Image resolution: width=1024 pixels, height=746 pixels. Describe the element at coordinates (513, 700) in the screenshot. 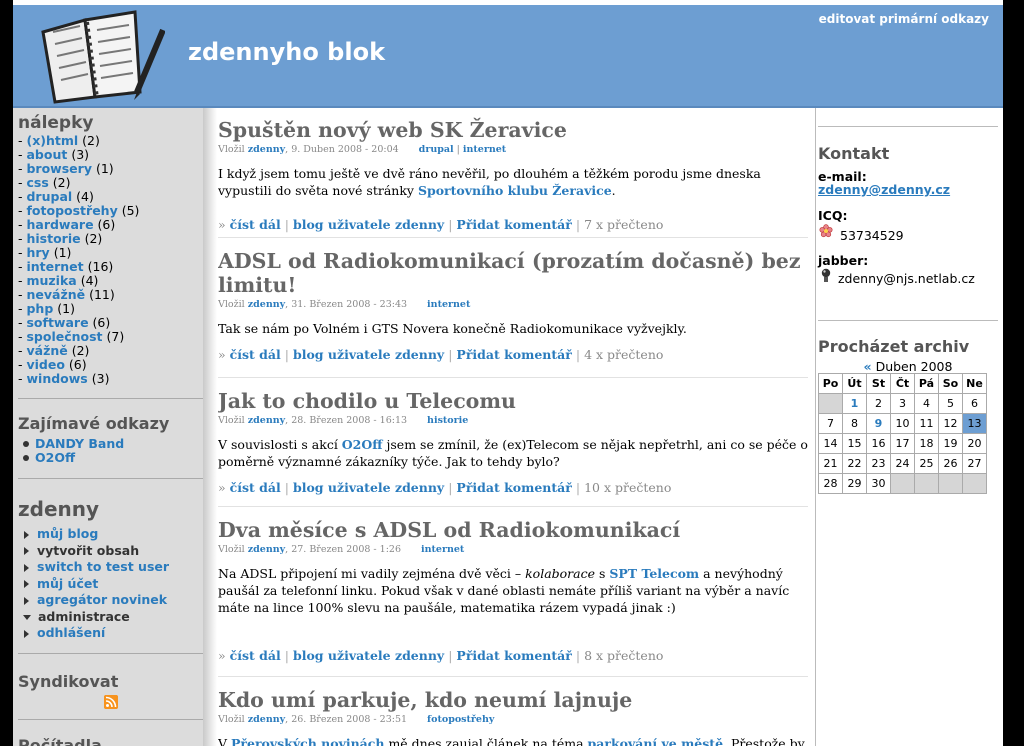

I see `post-title: Kdo umí parkuje, kdo neumí lajnuje` at that location.